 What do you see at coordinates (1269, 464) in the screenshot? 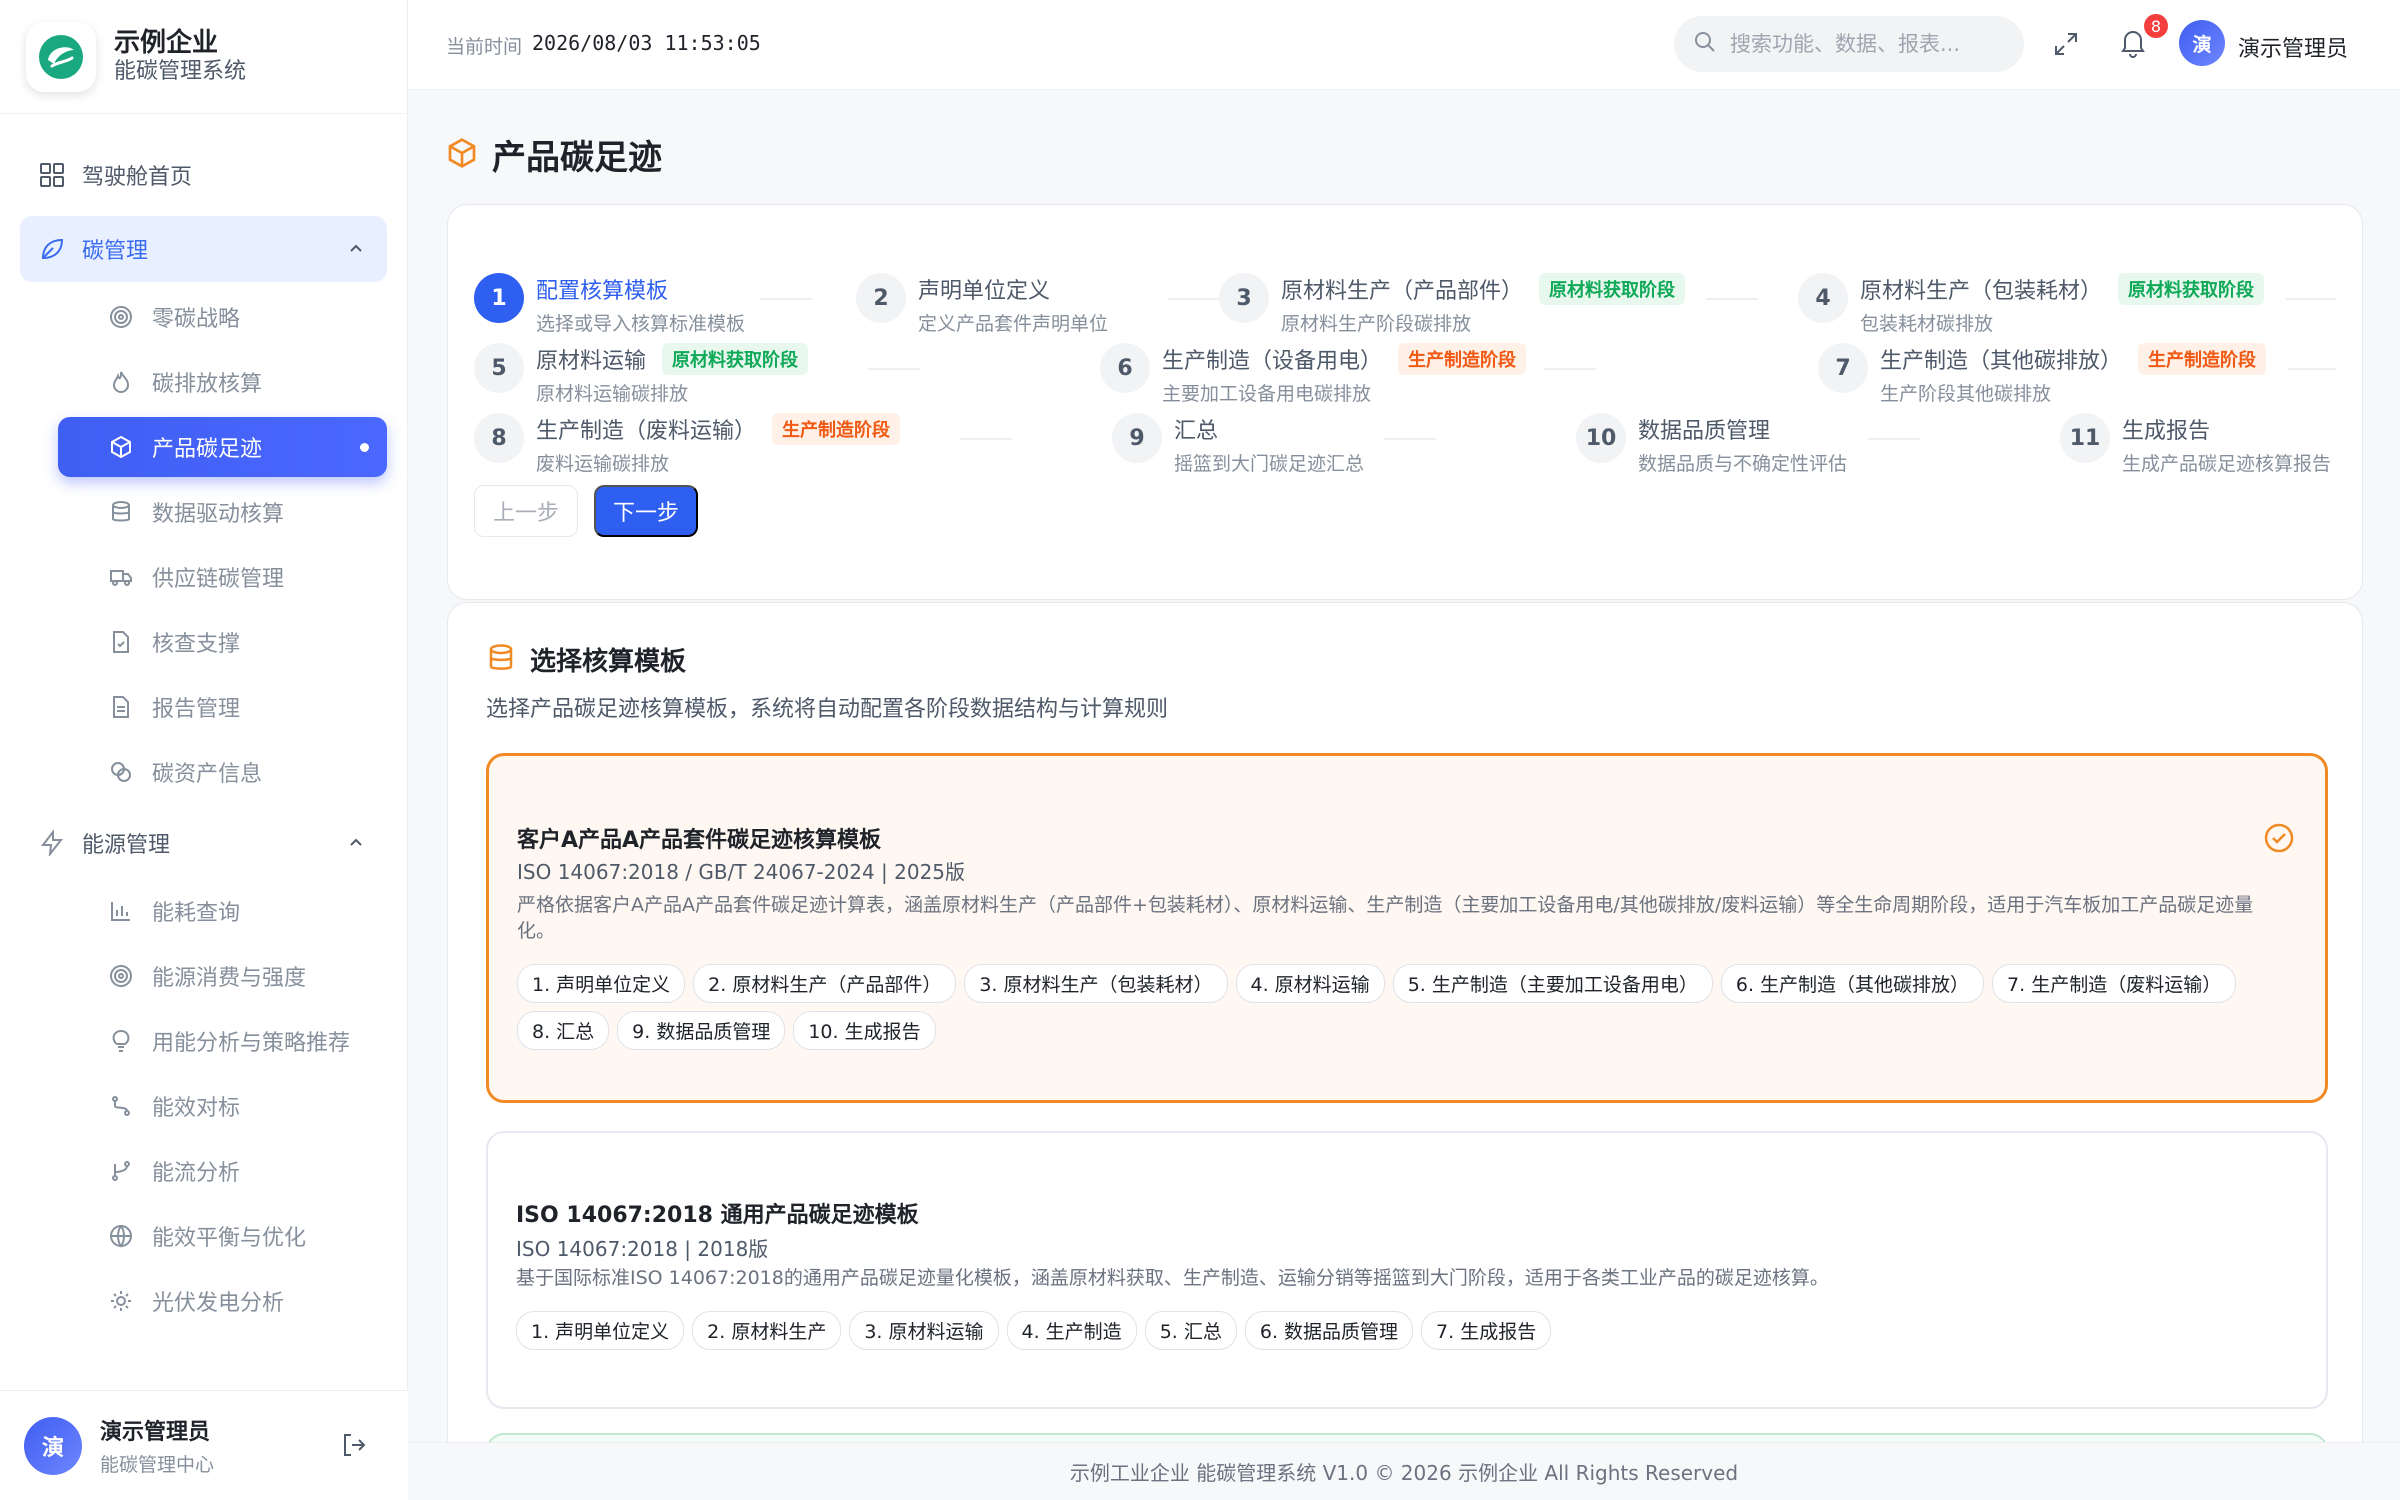
I see `step-desc: 摇篮到大门碳足迹汇总` at bounding box center [1269, 464].